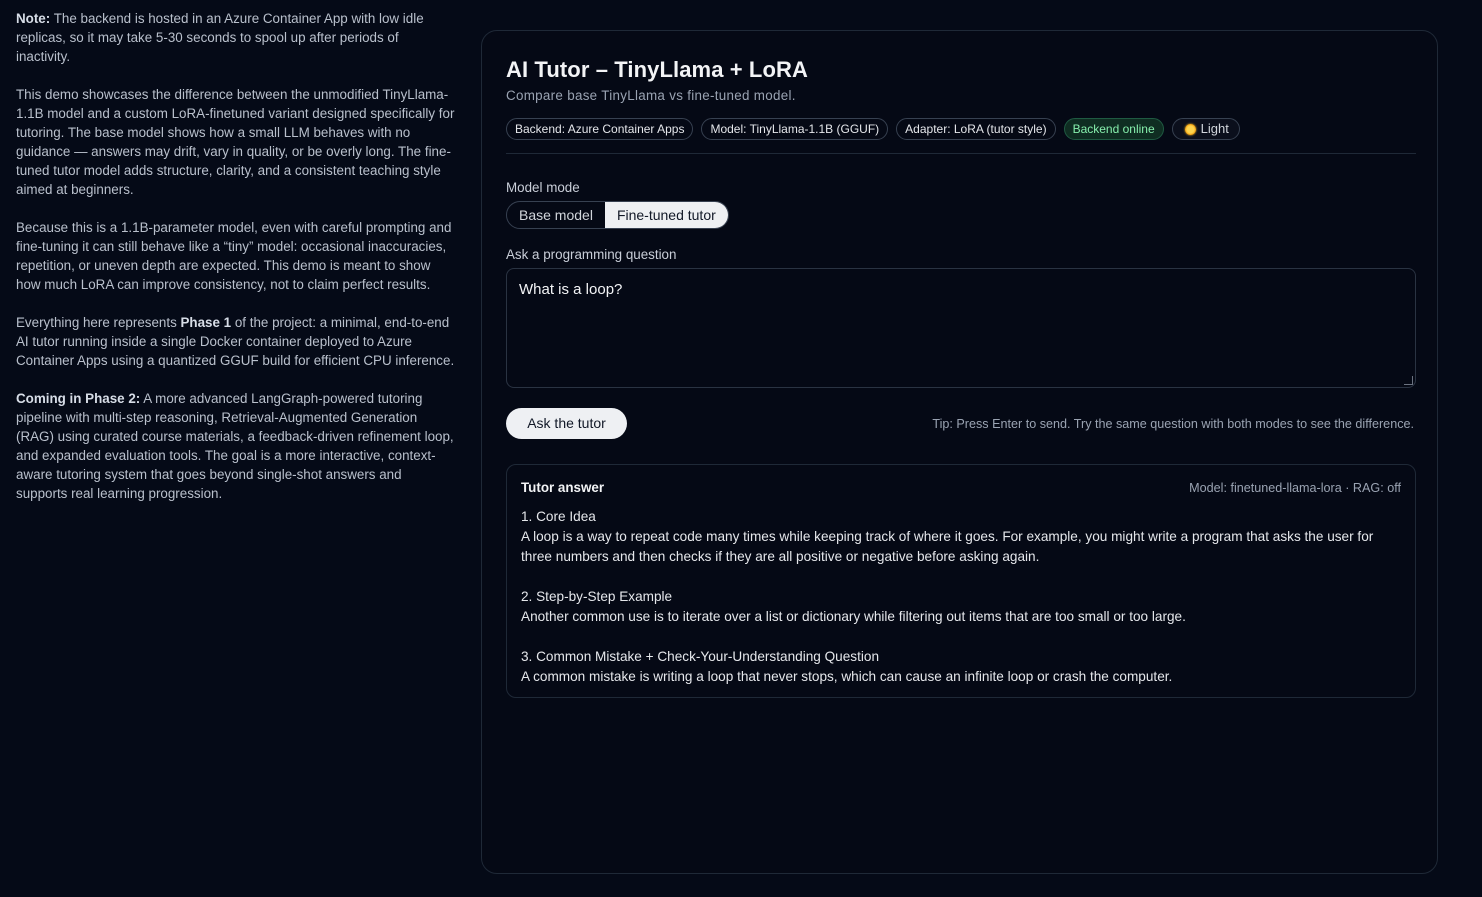 This screenshot has height=897, width=1482. Describe the element at coordinates (976, 129) in the screenshot. I see `adapter-badge: Adapter: LoRA (tutor style)` at that location.